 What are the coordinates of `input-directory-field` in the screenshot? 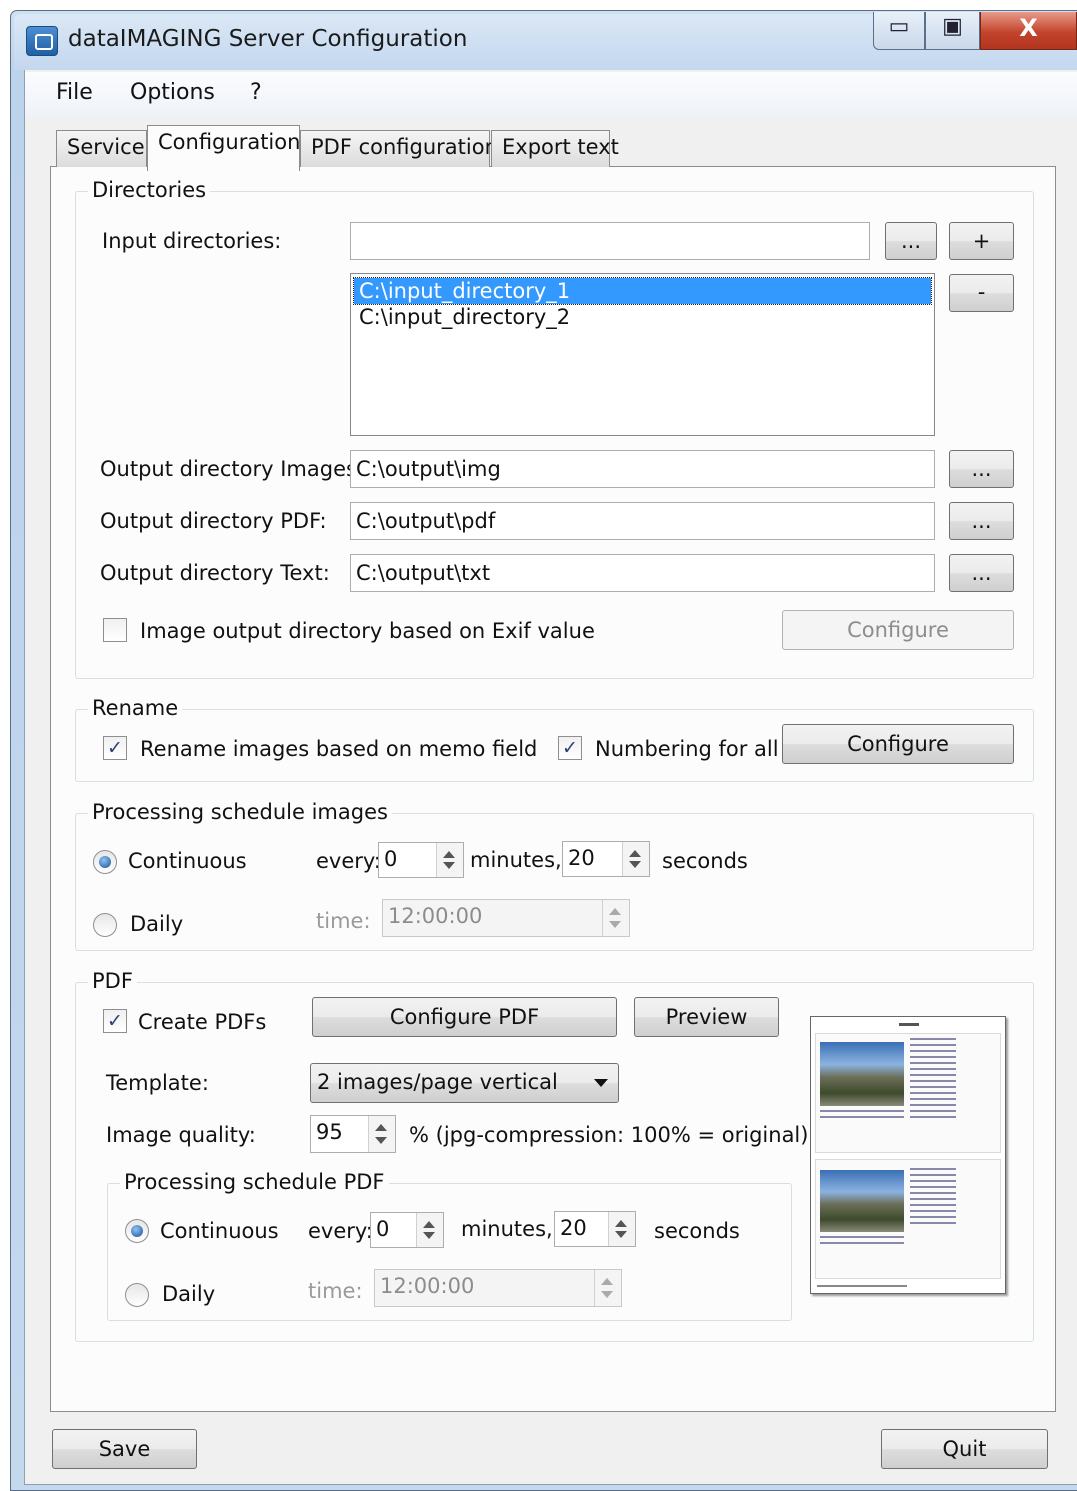 It's located at (610, 241).